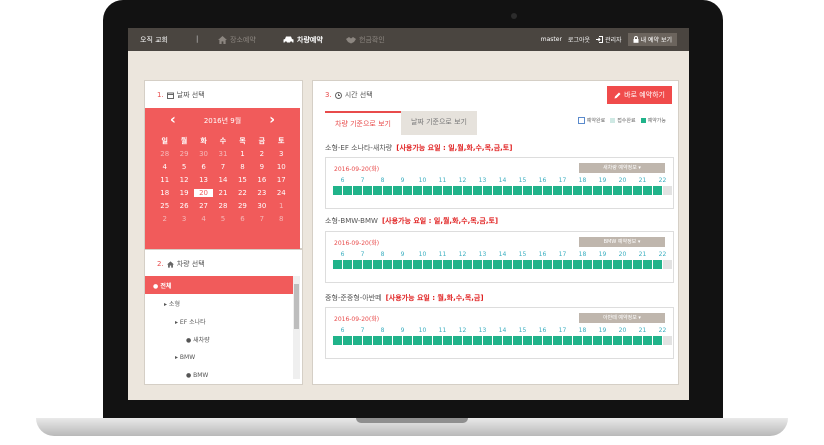 The image size is (824, 445). Describe the element at coordinates (609, 39) in the screenshot. I see `admin-link: 관리자` at that location.